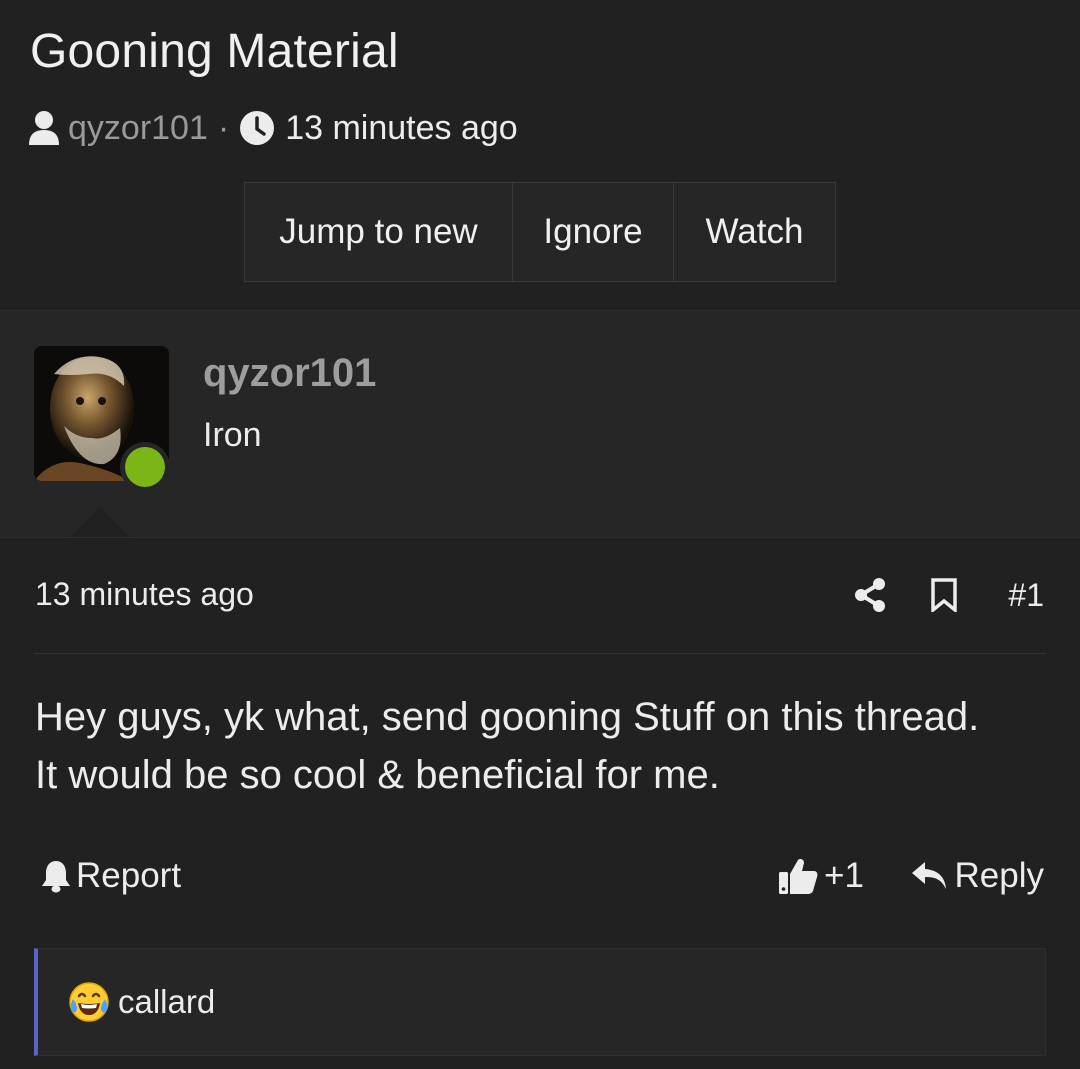  I want to click on thread-meta: qyzor101 · 13 minutes ago, so click(273, 128).